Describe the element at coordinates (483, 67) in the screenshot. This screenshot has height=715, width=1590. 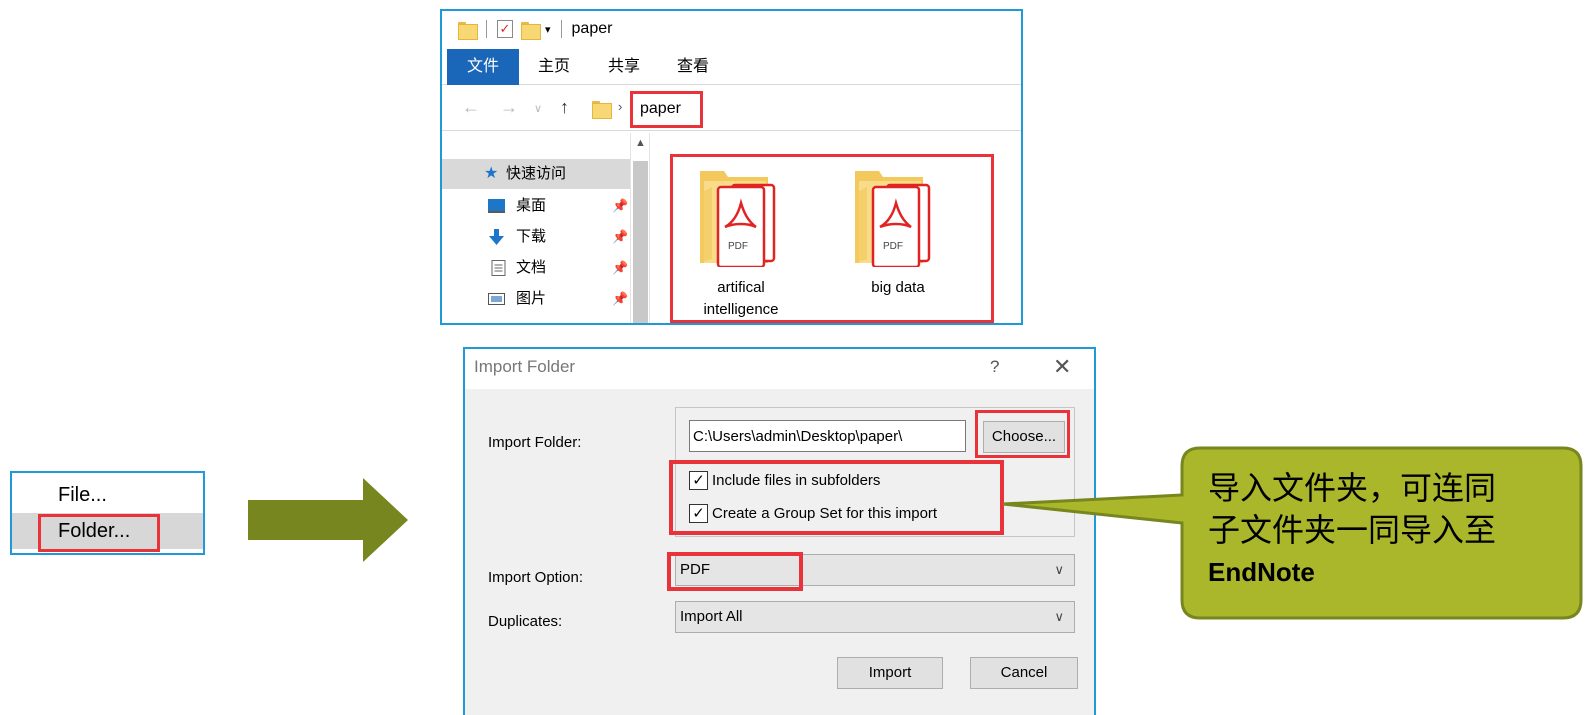
I see `tab-file: 文件` at that location.